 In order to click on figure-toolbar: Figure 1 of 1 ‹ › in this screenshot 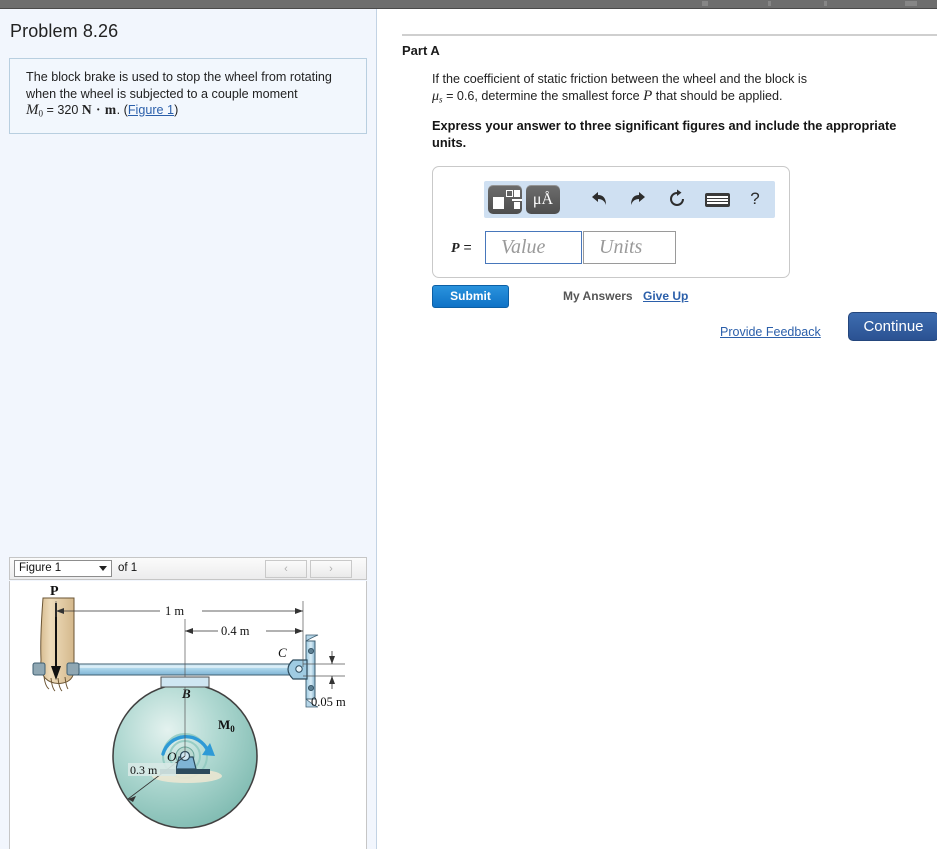, I will do `click(188, 568)`.